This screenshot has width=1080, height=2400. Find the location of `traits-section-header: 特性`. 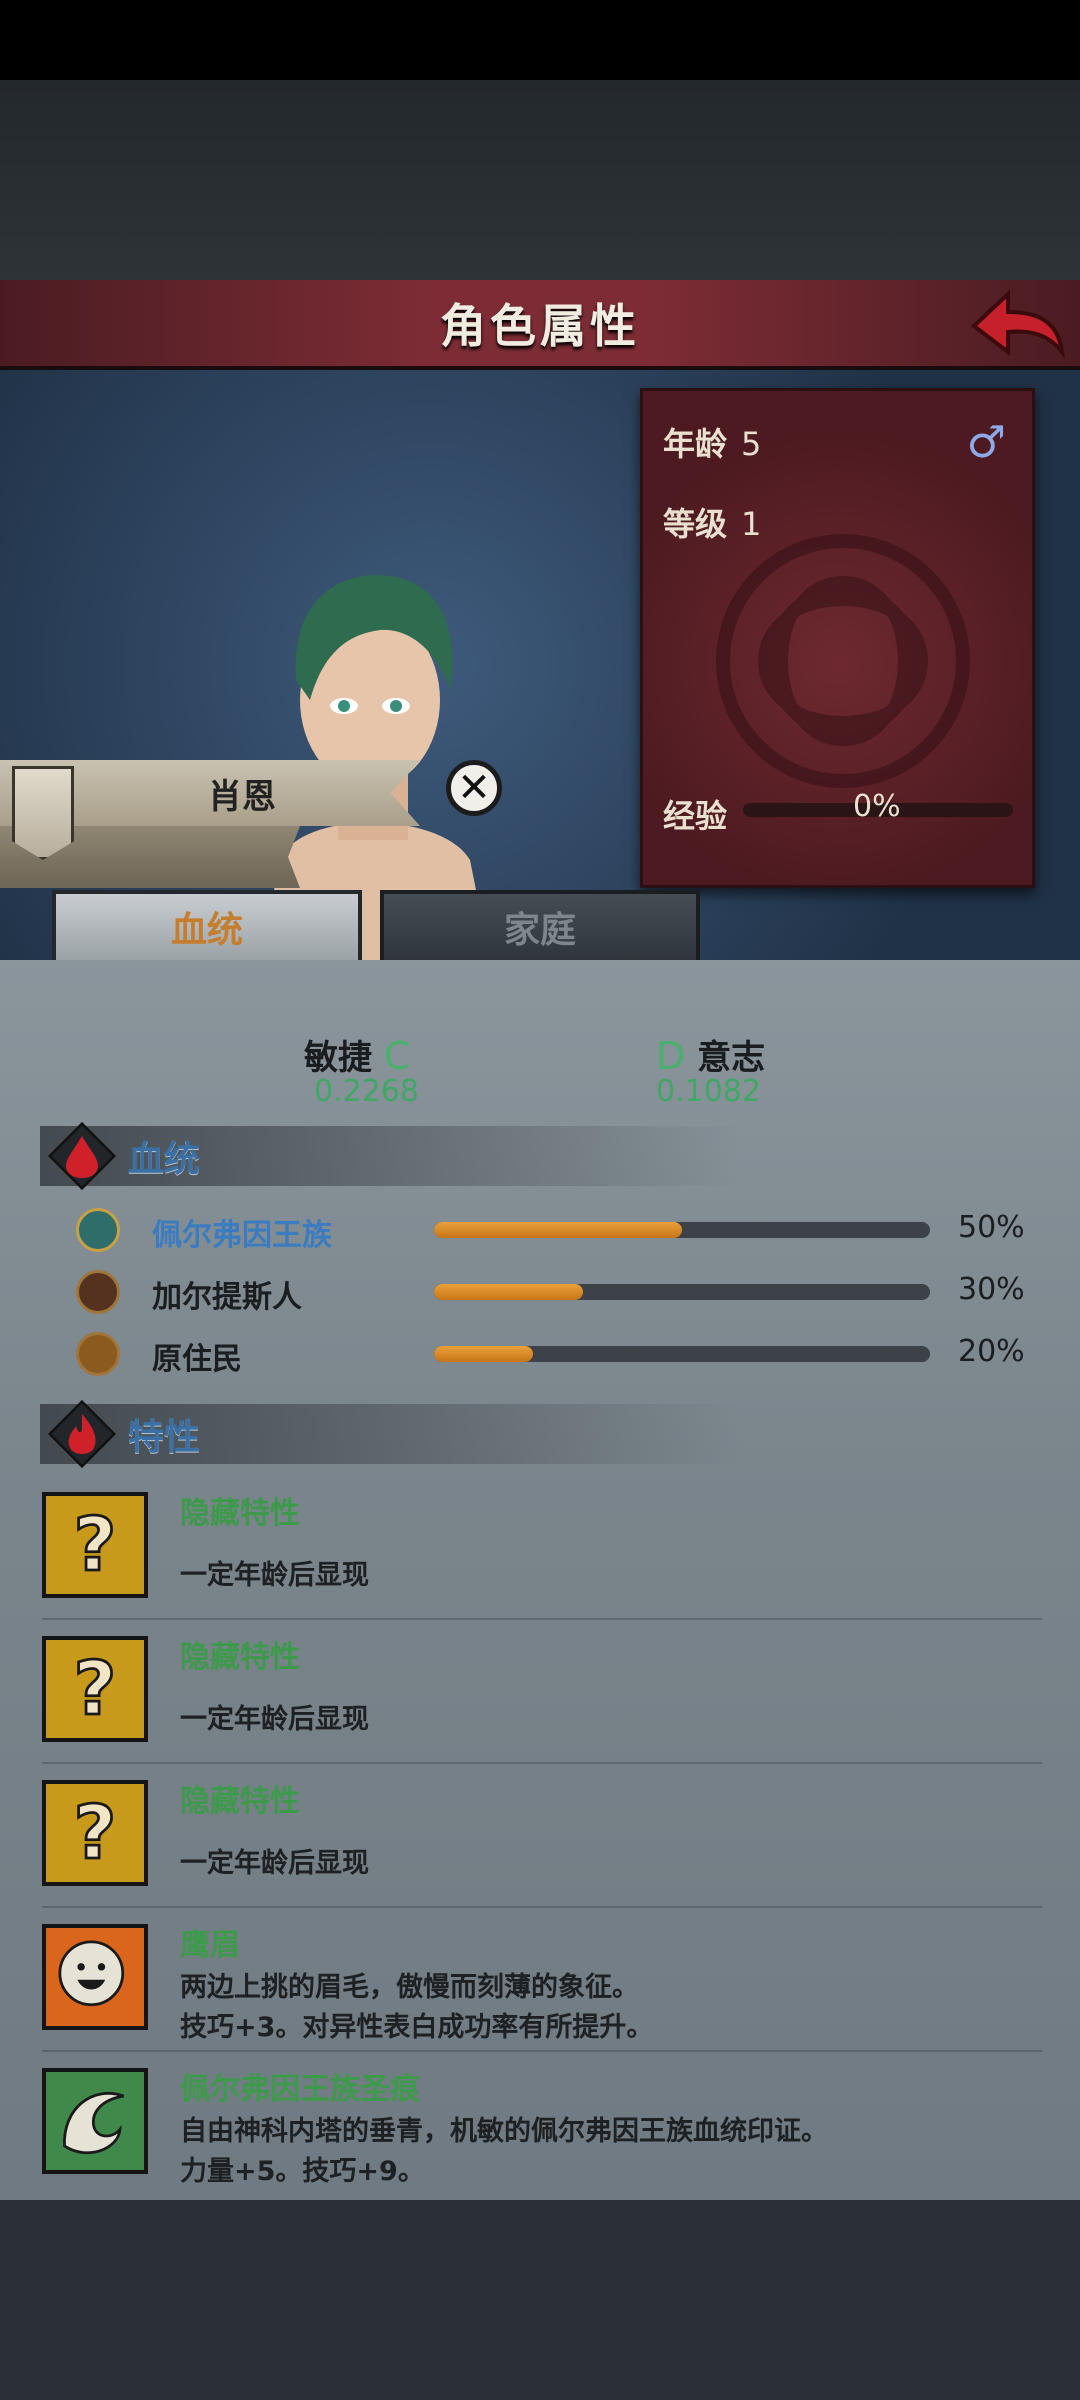

traits-section-header: 特性 is located at coordinates (390, 1434).